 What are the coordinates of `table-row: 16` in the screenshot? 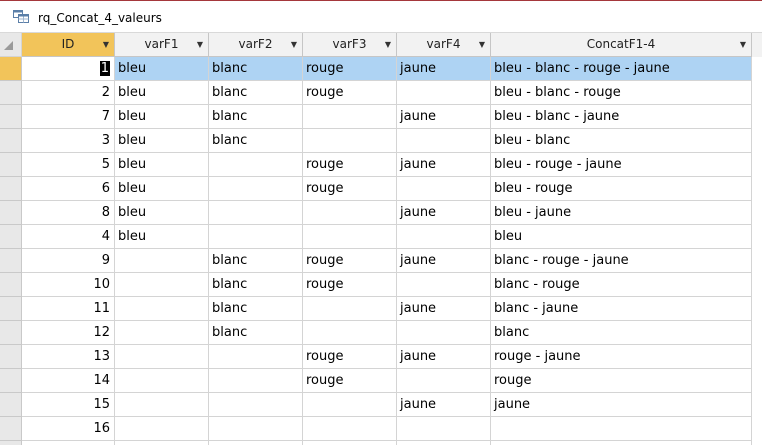 It's located at (381, 429).